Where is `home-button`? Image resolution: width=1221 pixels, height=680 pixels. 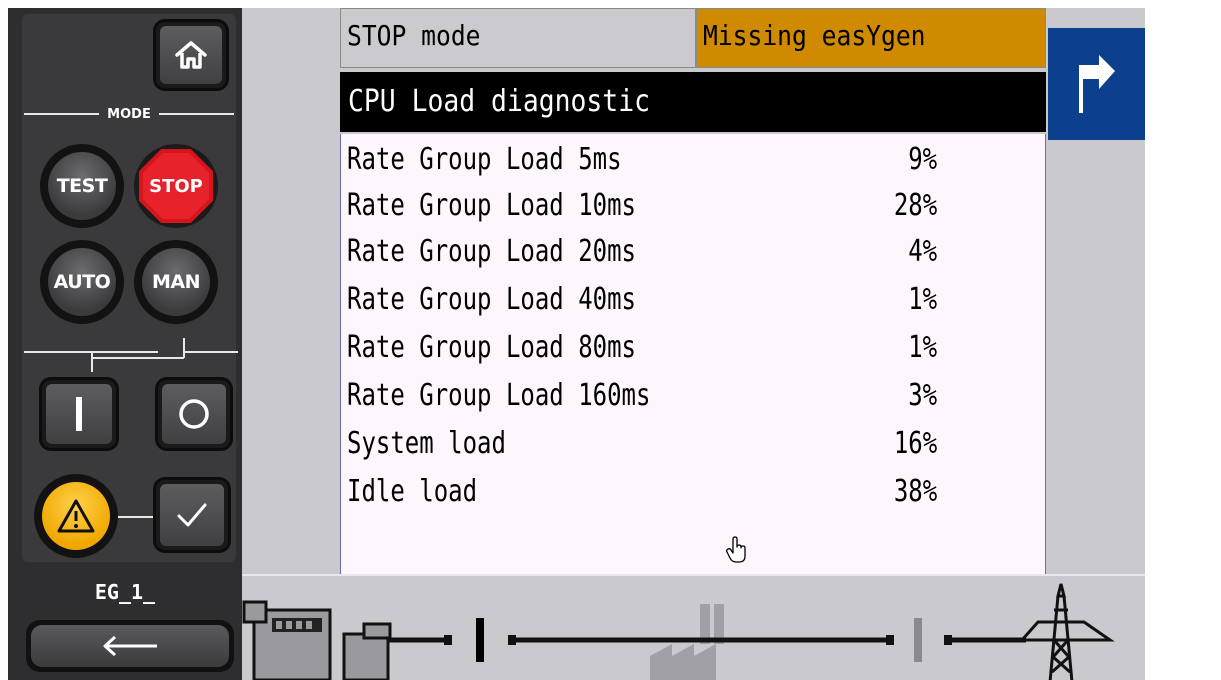
home-button is located at coordinates (191, 55).